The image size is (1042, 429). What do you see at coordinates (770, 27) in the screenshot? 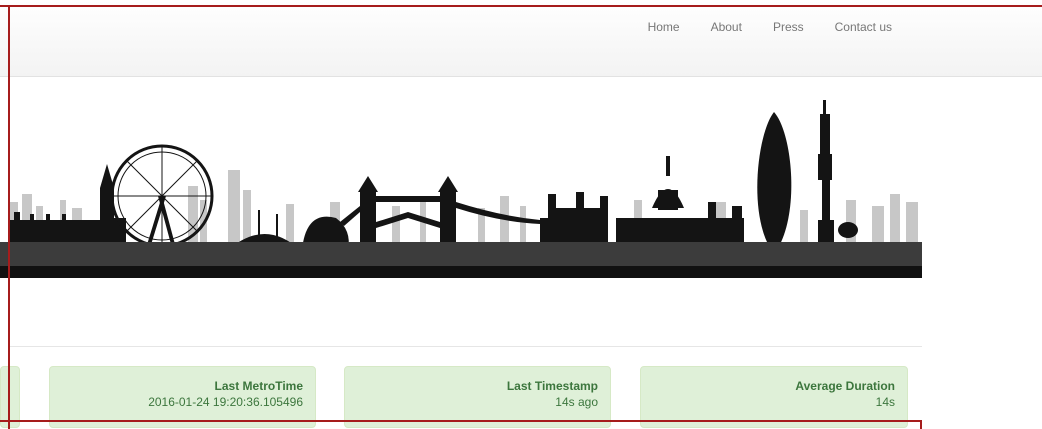
I see `nav-menu: Home About Press Contact us` at bounding box center [770, 27].